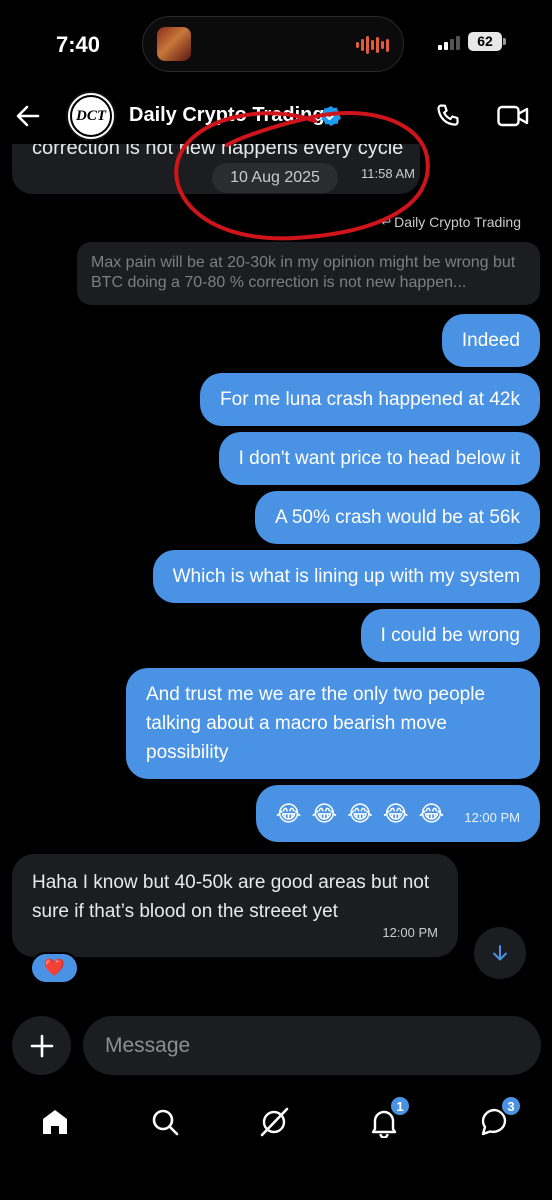  I want to click on outgoing-message: For me luna crash happened at 42k, so click(370, 399).